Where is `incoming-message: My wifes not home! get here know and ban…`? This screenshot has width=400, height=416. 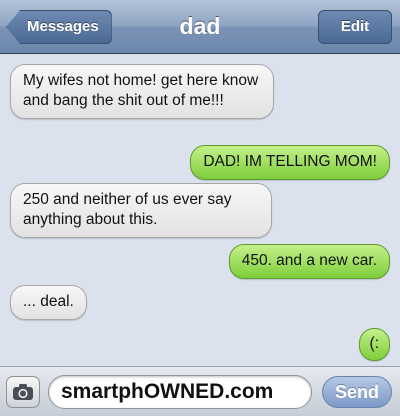
incoming-message: My wifes not home! get here know and ban… is located at coordinates (142, 91).